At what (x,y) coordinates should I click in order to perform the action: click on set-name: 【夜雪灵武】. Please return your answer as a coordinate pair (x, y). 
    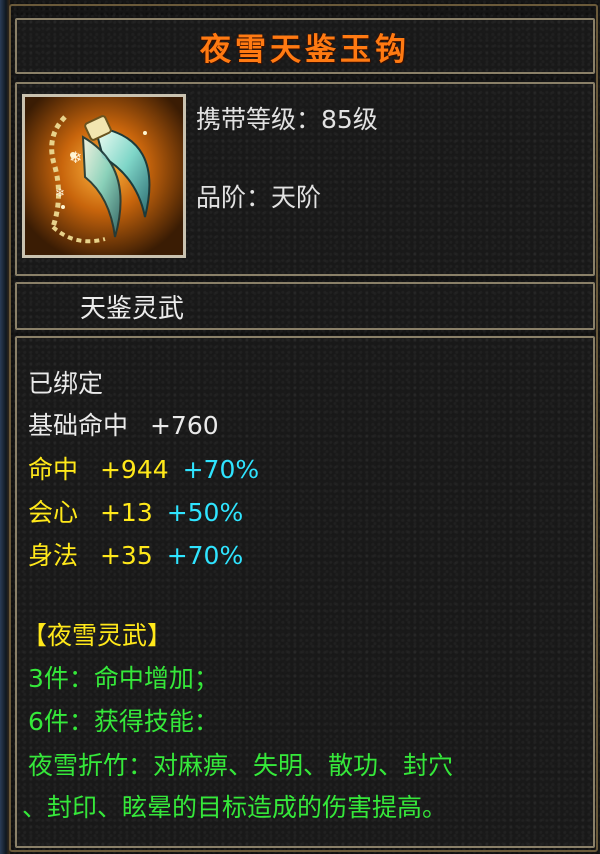
    Looking at the image, I should click on (97, 635).